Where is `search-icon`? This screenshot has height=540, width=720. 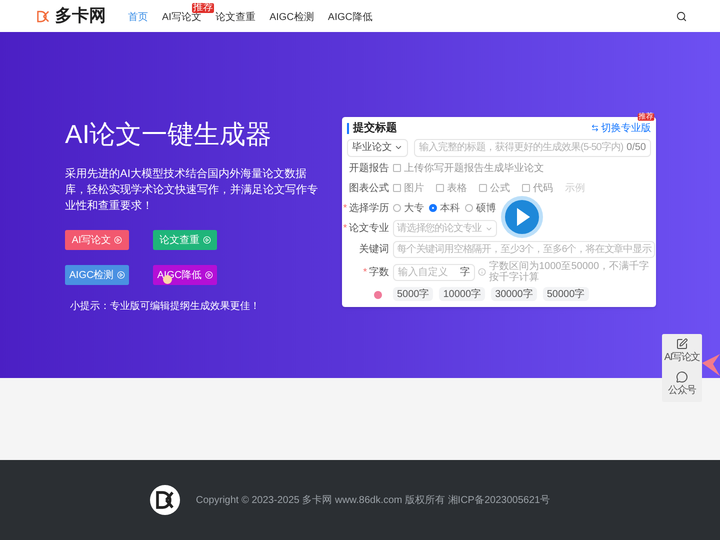
search-icon is located at coordinates (681, 16).